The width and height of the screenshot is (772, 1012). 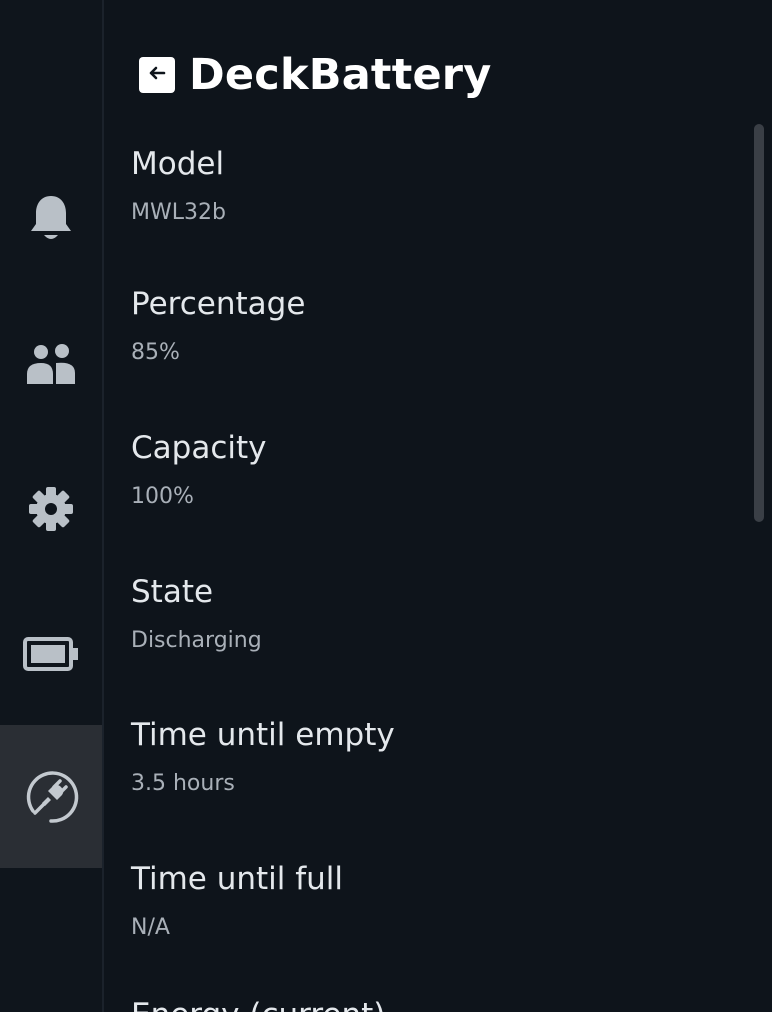 What do you see at coordinates (218, 304) in the screenshot?
I see `field-label: Percentage` at bounding box center [218, 304].